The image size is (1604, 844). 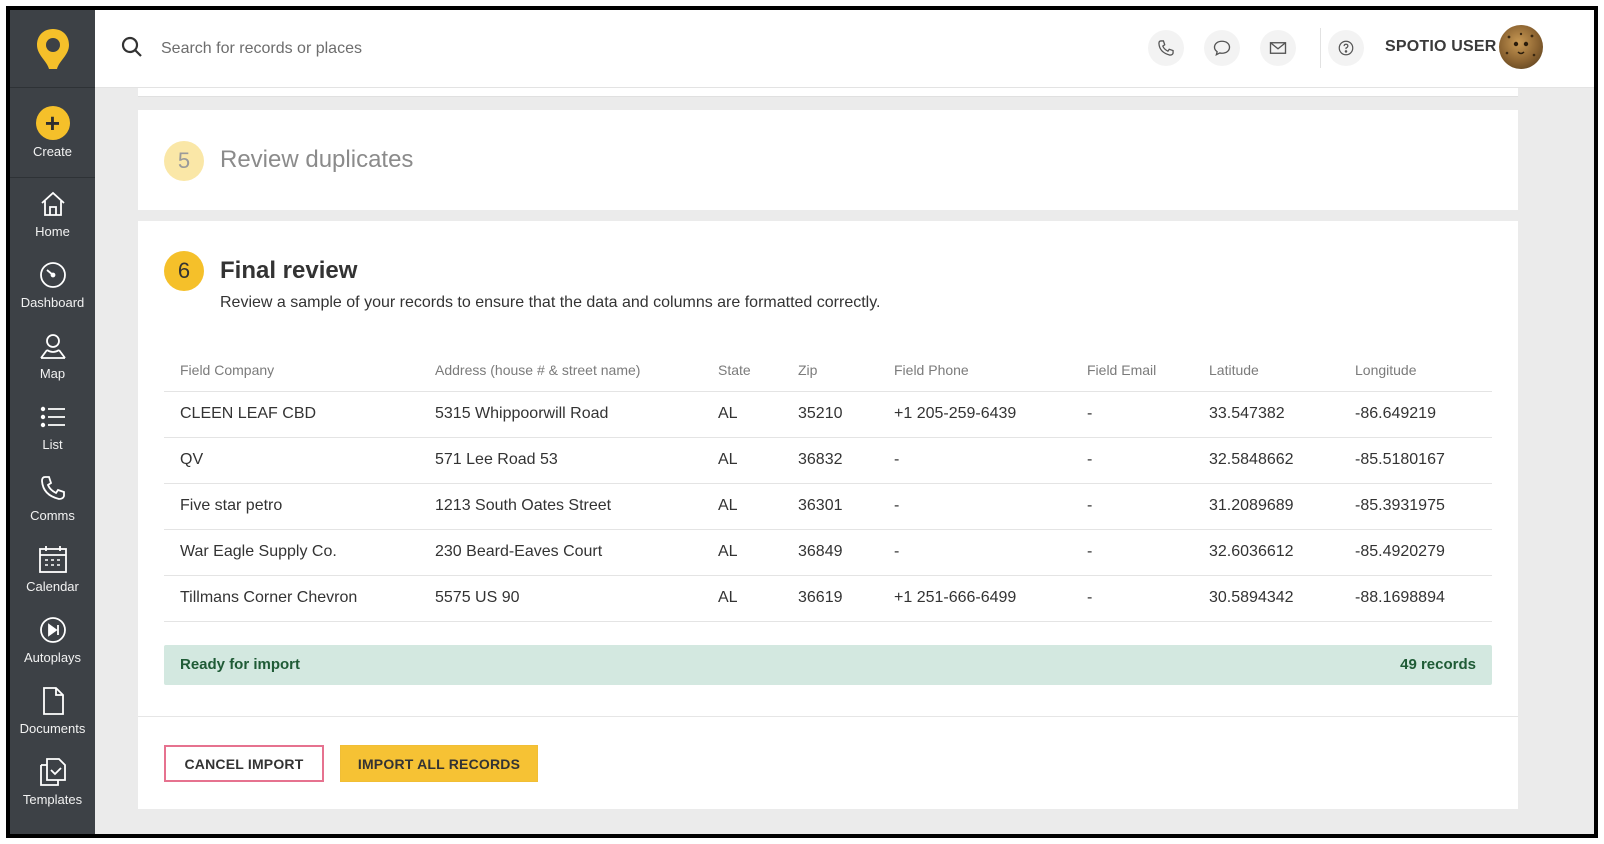 What do you see at coordinates (560, 414) in the screenshot?
I see `cell-address: 5315 Whippoorwill Road` at bounding box center [560, 414].